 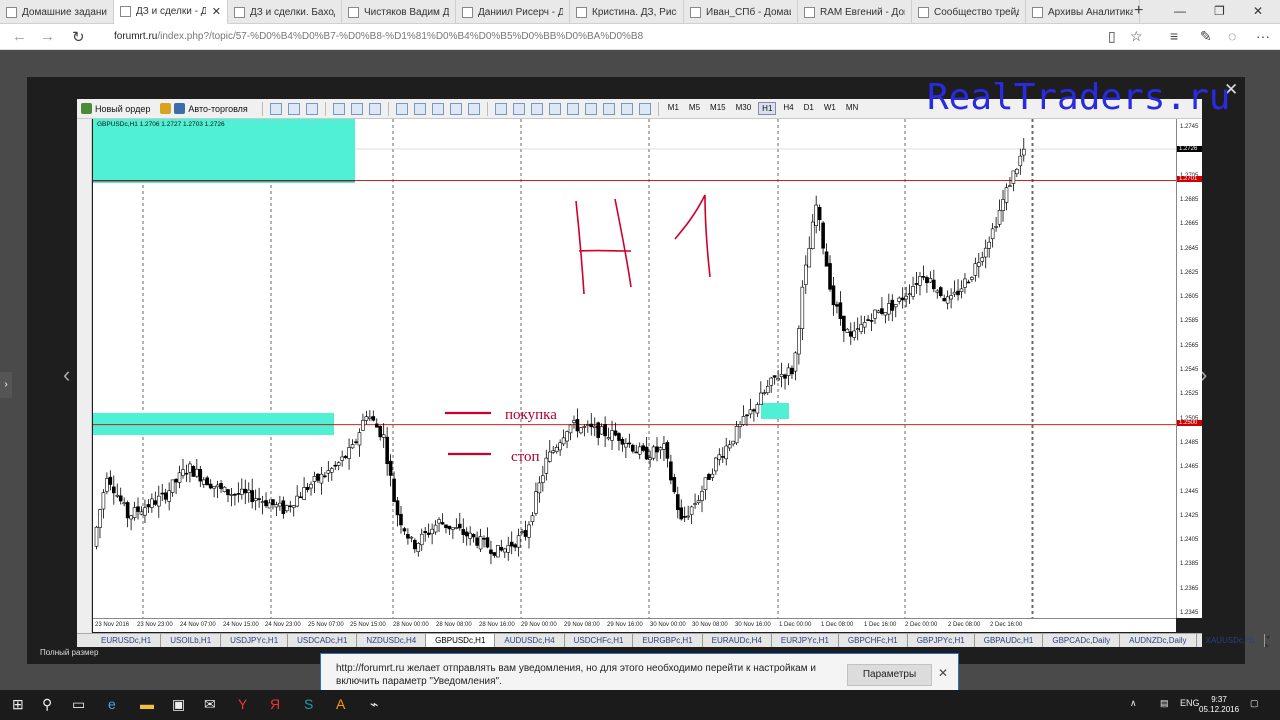 What do you see at coordinates (627, 12) in the screenshot?
I see `browser-tab: Кристина. ДЗ, Рисерч` at bounding box center [627, 12].